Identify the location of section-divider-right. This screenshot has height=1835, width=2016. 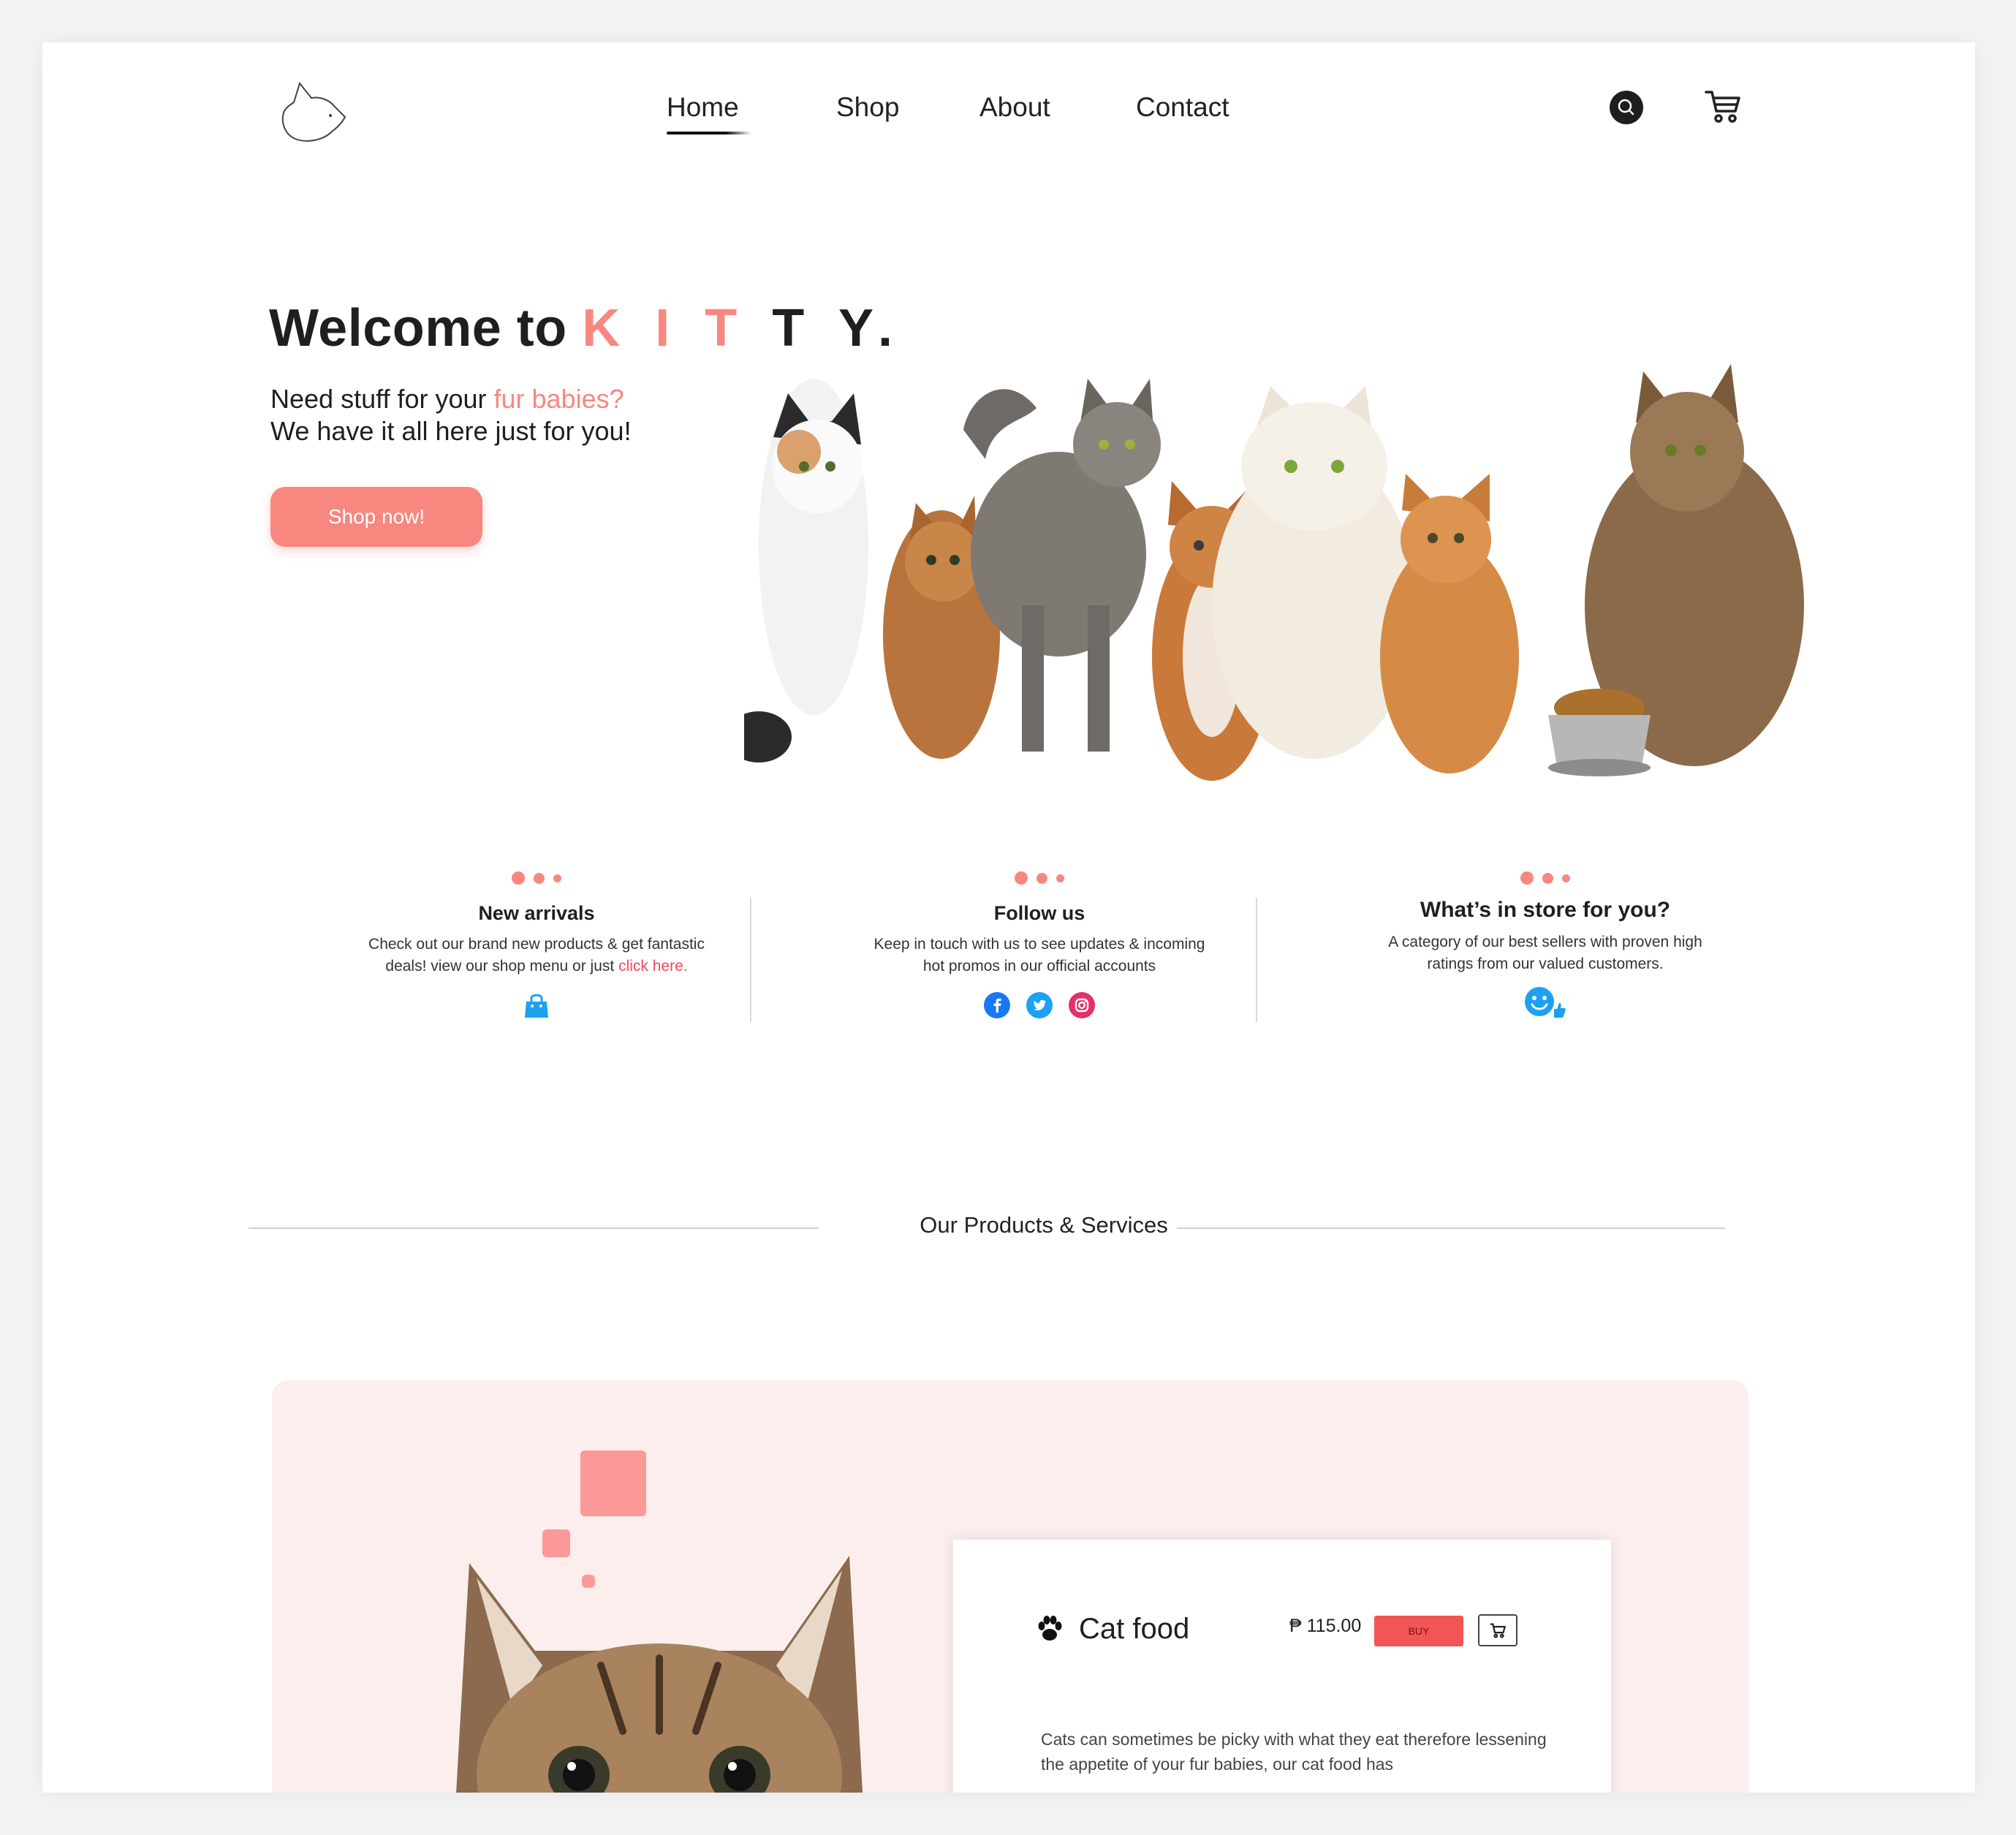
(1451, 1228).